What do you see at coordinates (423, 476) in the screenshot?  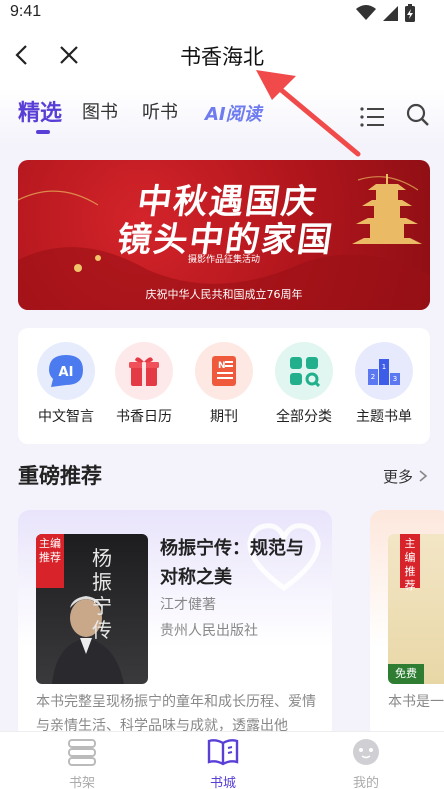 I see `chevron-right-icon` at bounding box center [423, 476].